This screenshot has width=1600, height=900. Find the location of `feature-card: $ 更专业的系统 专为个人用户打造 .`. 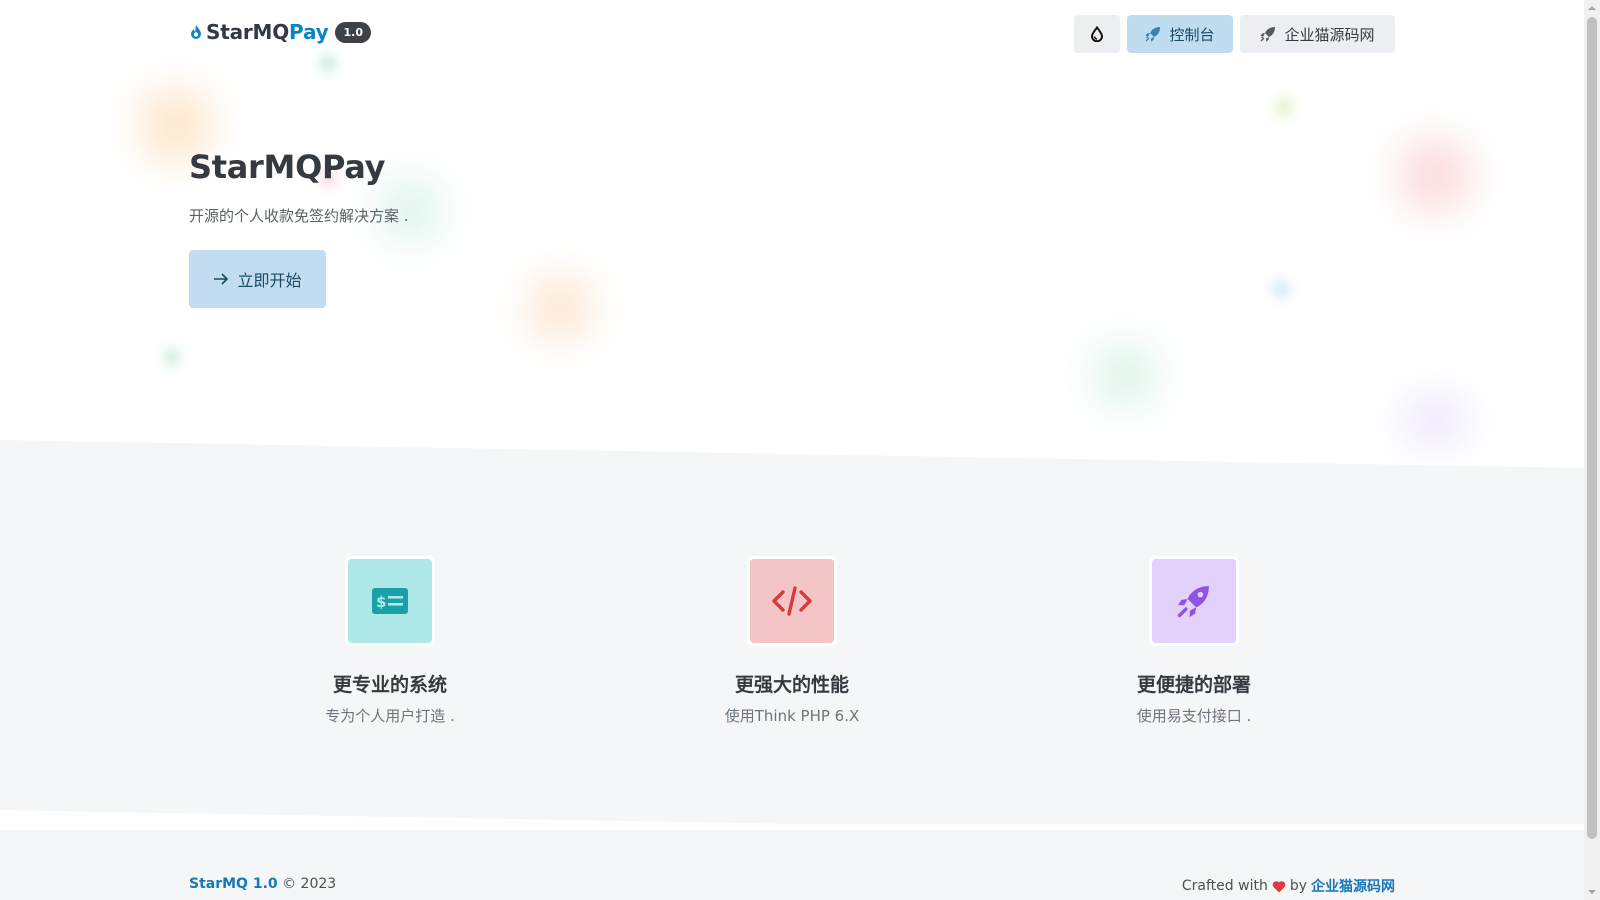

feature-card: $ 更专业的系统 专为个人用户打造 . is located at coordinates (390, 641).